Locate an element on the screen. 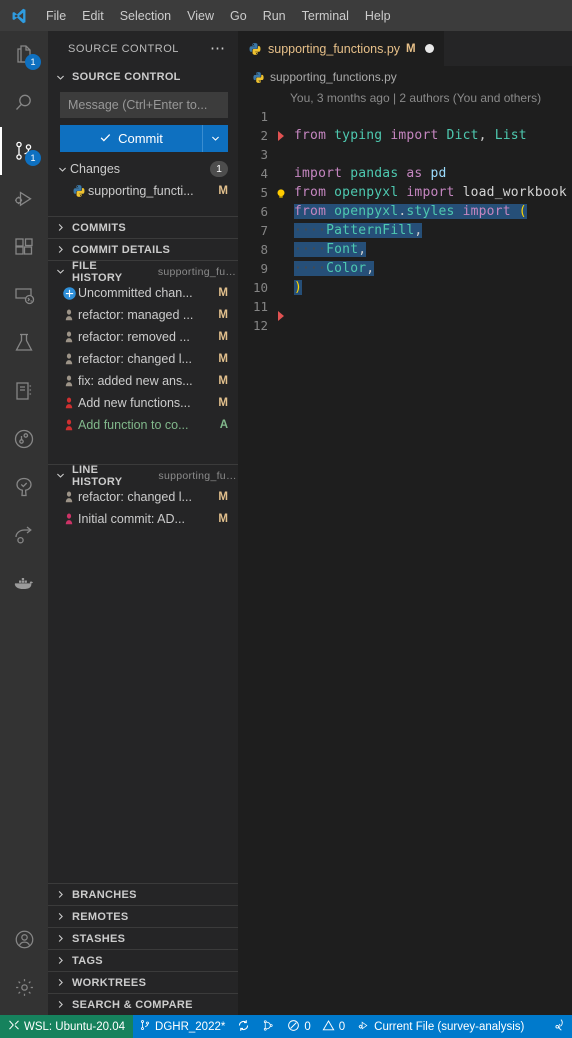 Image resolution: width=572 pixels, height=1038 pixels. changes-group-header: Changes 1 is located at coordinates (143, 169).